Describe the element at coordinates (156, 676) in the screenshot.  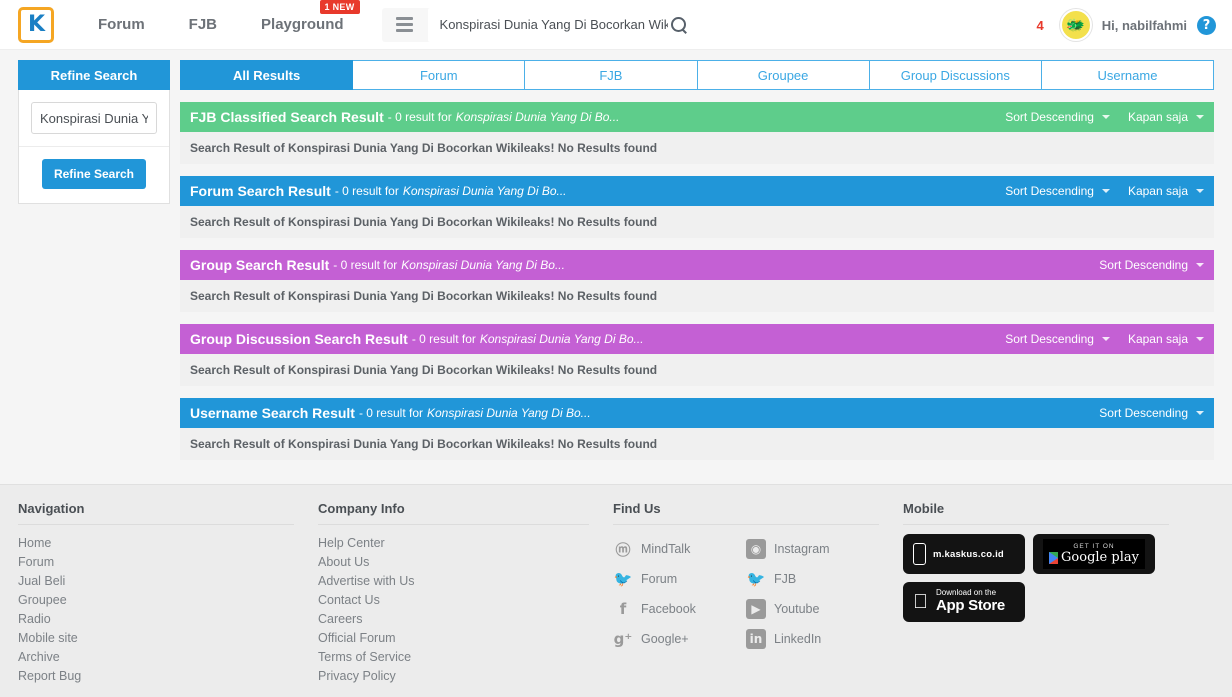
I see `footer-link-report-bug: Report Bug` at that location.